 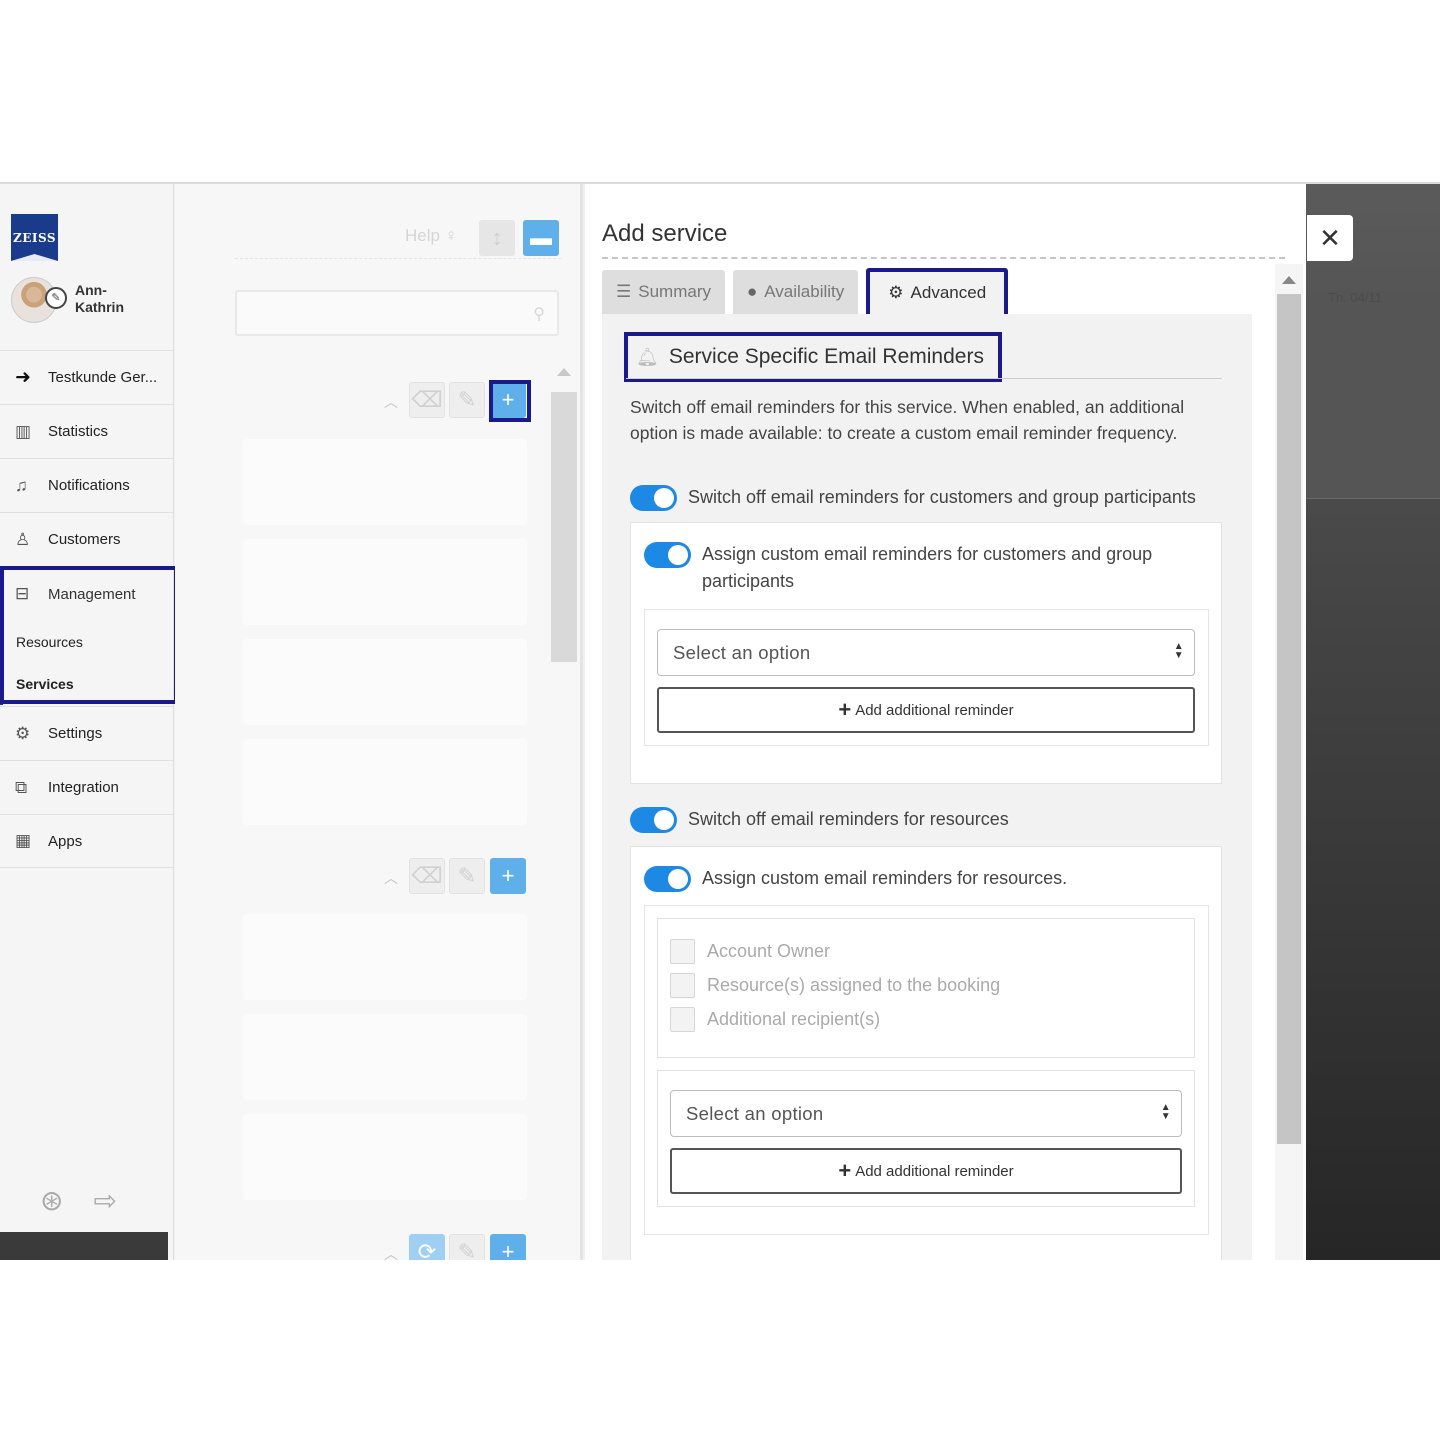 I want to click on recipient-additional: Additional recipient(s), so click(x=775, y=1019).